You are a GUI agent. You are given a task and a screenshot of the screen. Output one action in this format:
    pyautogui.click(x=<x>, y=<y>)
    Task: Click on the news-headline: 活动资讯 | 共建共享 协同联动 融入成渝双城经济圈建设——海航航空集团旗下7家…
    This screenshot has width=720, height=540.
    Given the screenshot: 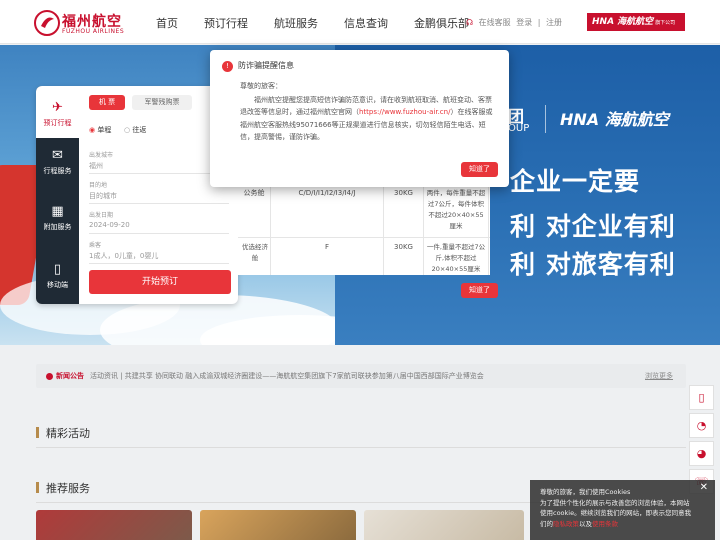 What is the action you would take?
    pyautogui.click(x=287, y=376)
    